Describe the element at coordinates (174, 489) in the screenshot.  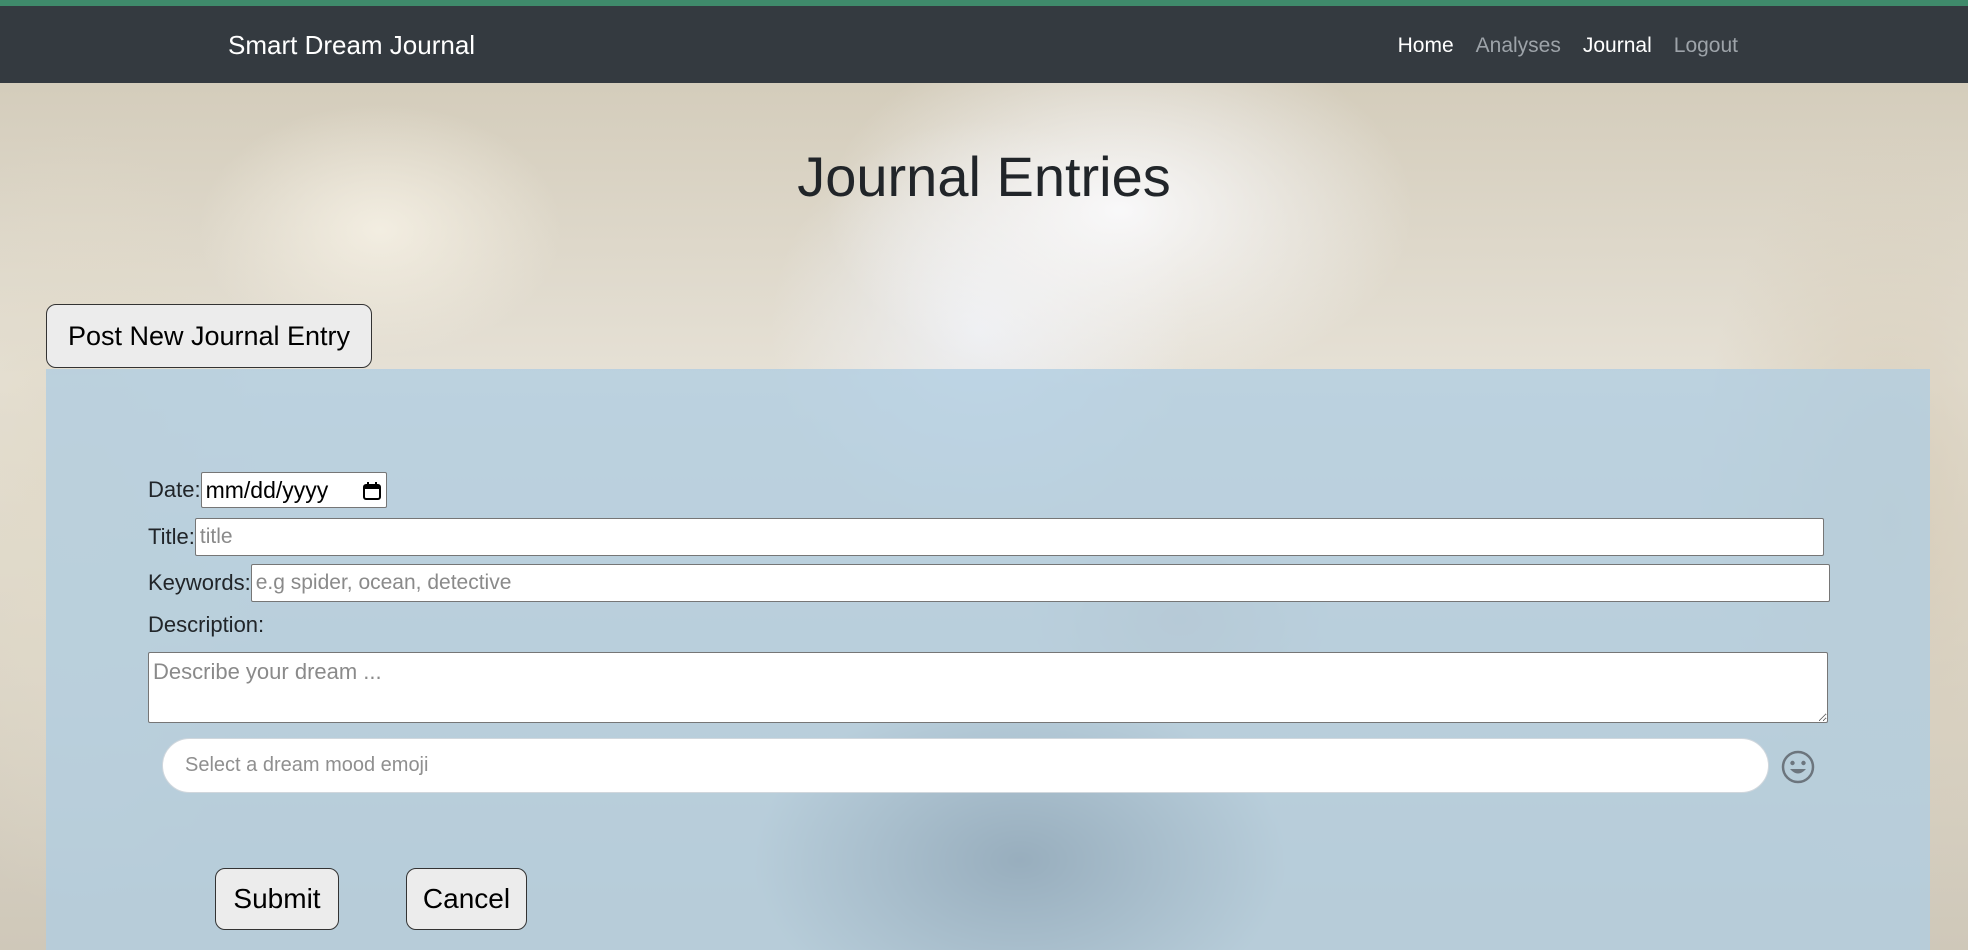
I see `date-label: Date:` at that location.